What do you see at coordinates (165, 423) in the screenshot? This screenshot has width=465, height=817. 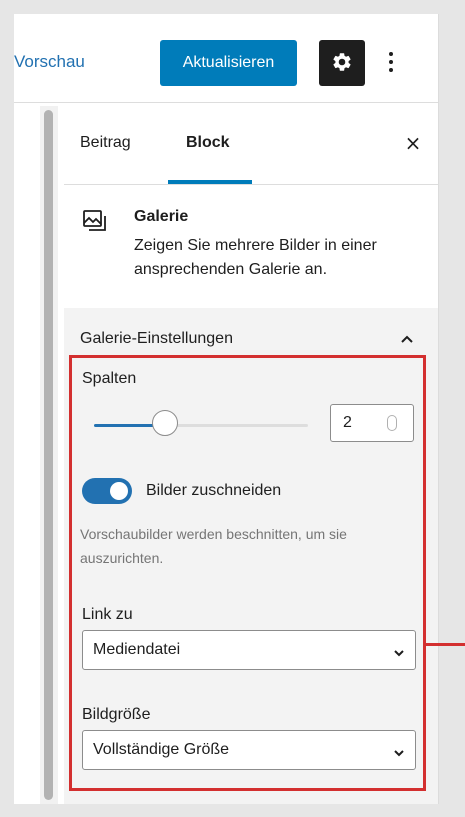 I see `columns-slider-handle` at bounding box center [165, 423].